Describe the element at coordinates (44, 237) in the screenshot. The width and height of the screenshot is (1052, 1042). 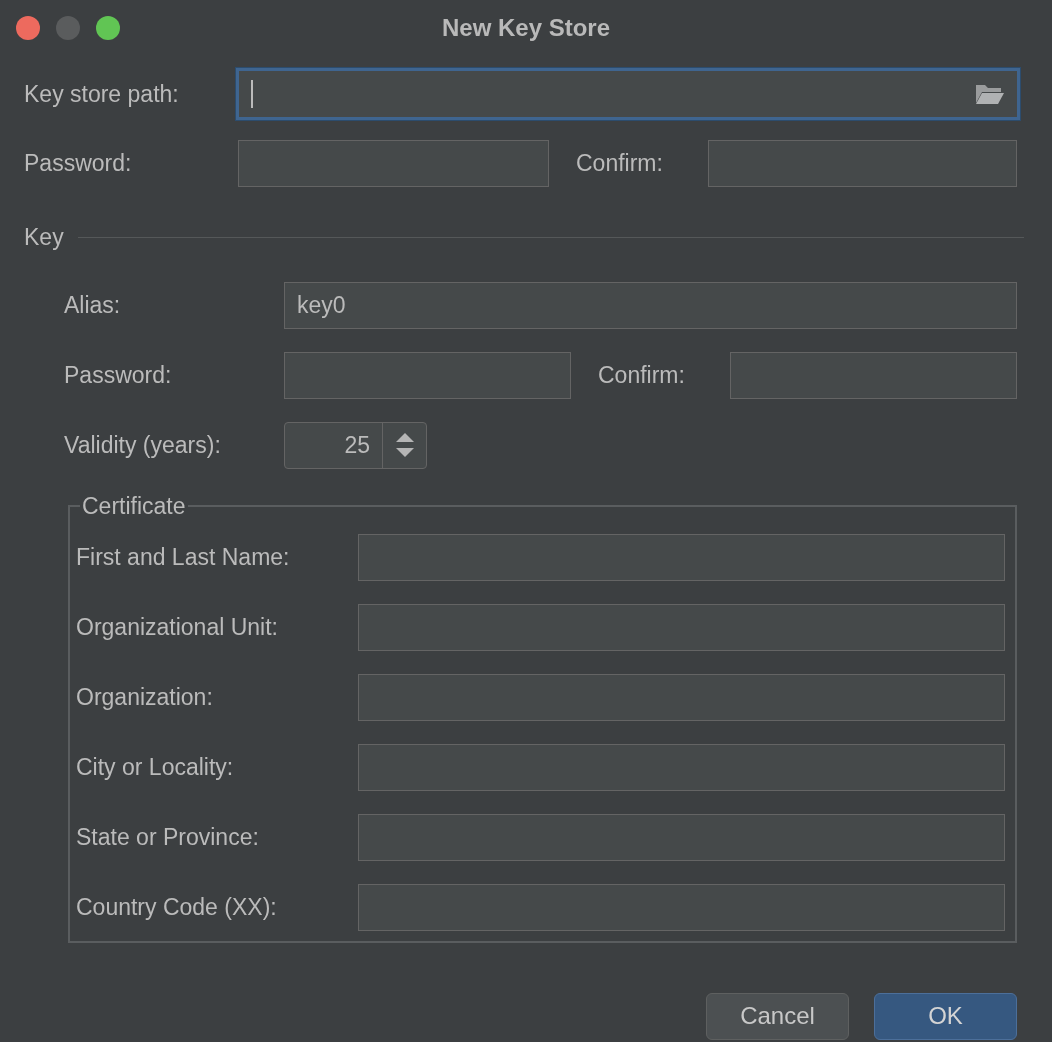
I see `section-title: Key` at that location.